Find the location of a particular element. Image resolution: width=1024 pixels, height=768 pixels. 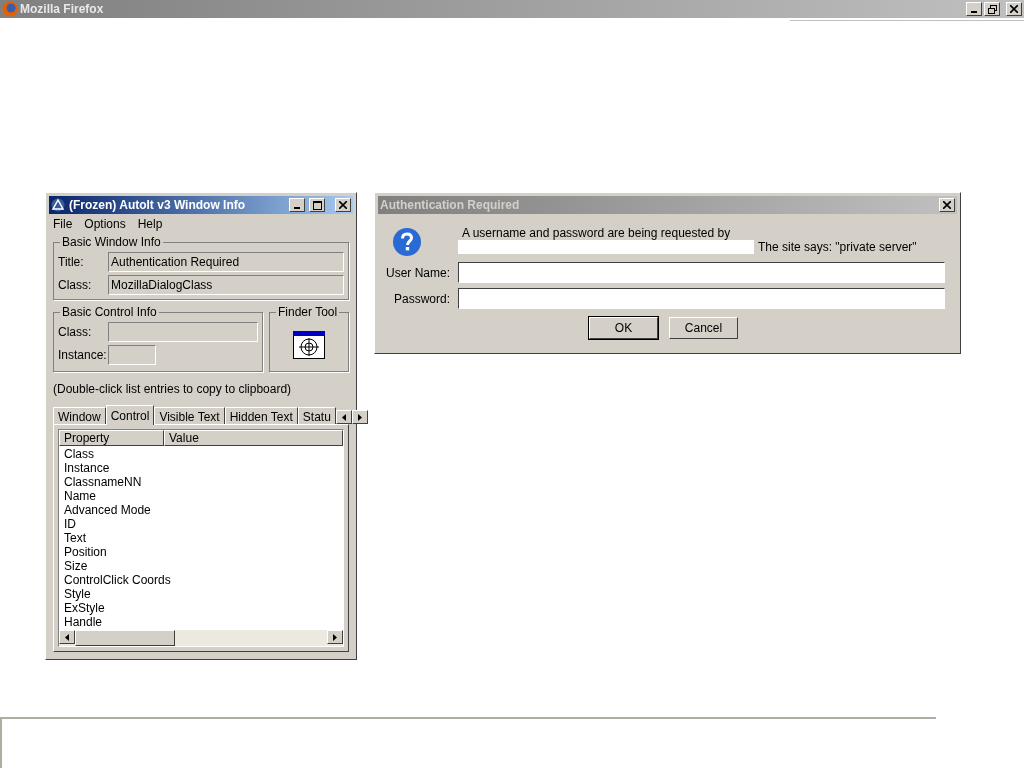

list-item: ExStyle is located at coordinates (201, 608).